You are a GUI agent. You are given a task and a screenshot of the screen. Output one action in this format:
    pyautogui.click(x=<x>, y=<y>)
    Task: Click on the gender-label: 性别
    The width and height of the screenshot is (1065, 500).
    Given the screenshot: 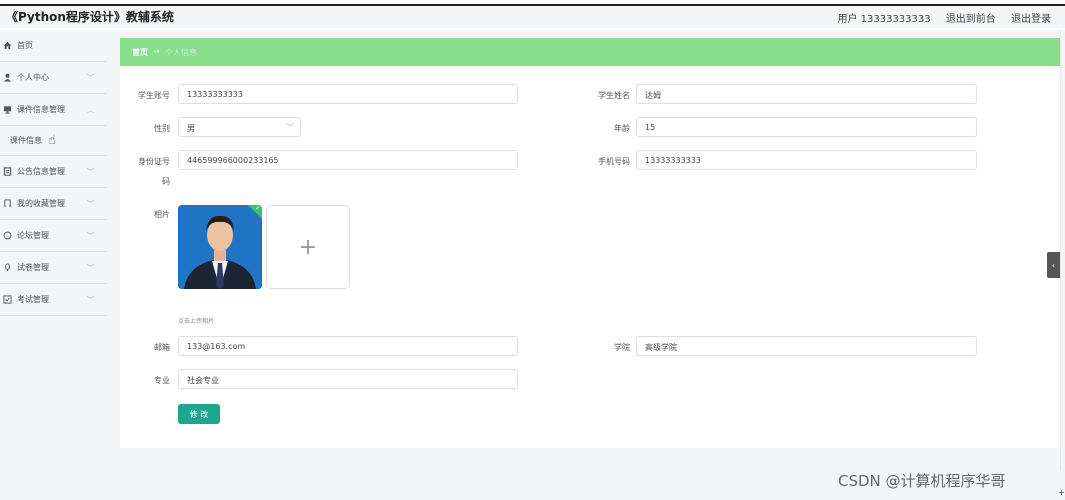 What is the action you would take?
    pyautogui.click(x=162, y=128)
    